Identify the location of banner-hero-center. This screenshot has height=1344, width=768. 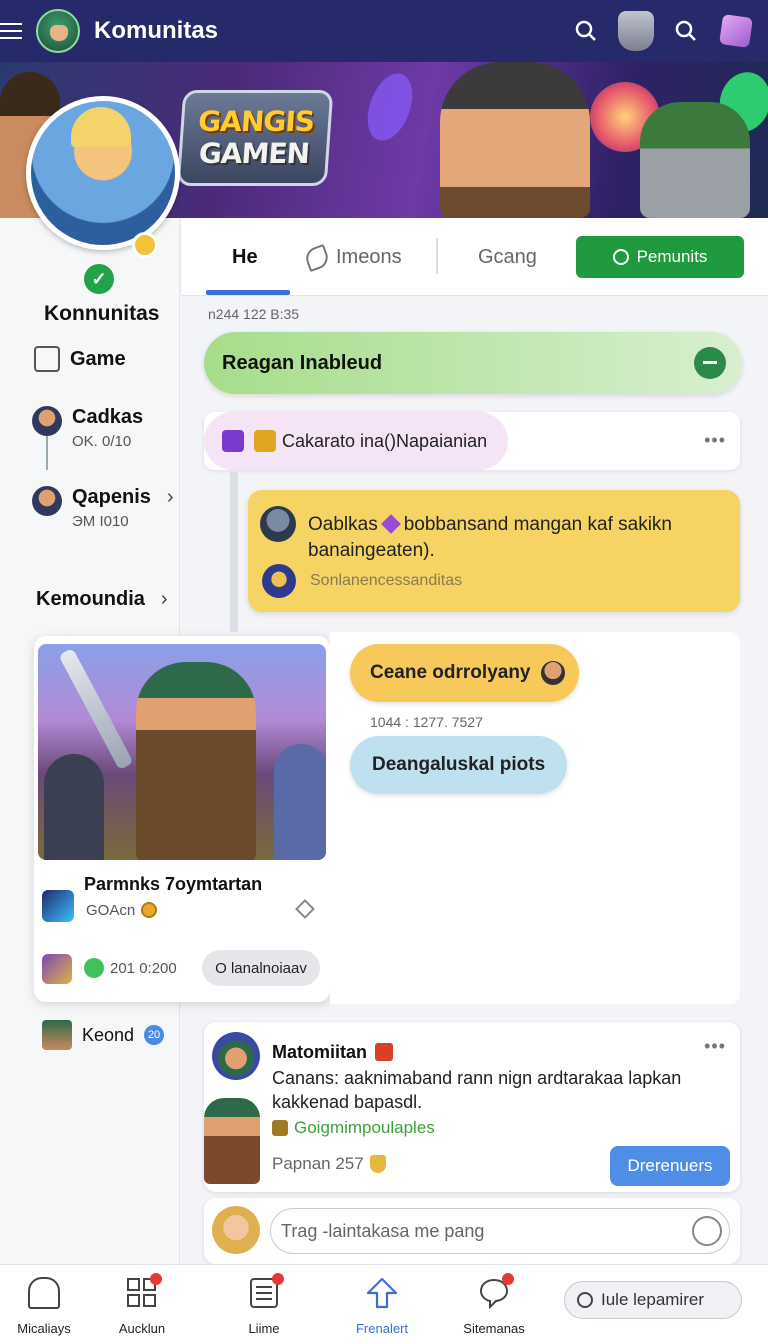
(515, 140).